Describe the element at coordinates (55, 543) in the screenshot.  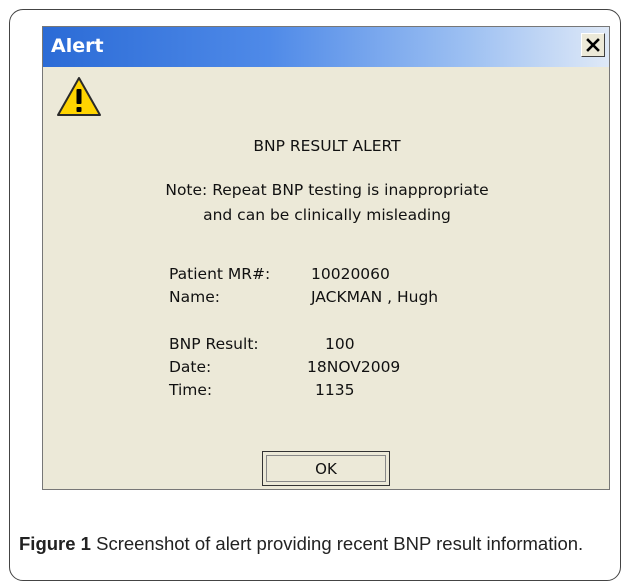
I see `figure-label: Figure 1` at that location.